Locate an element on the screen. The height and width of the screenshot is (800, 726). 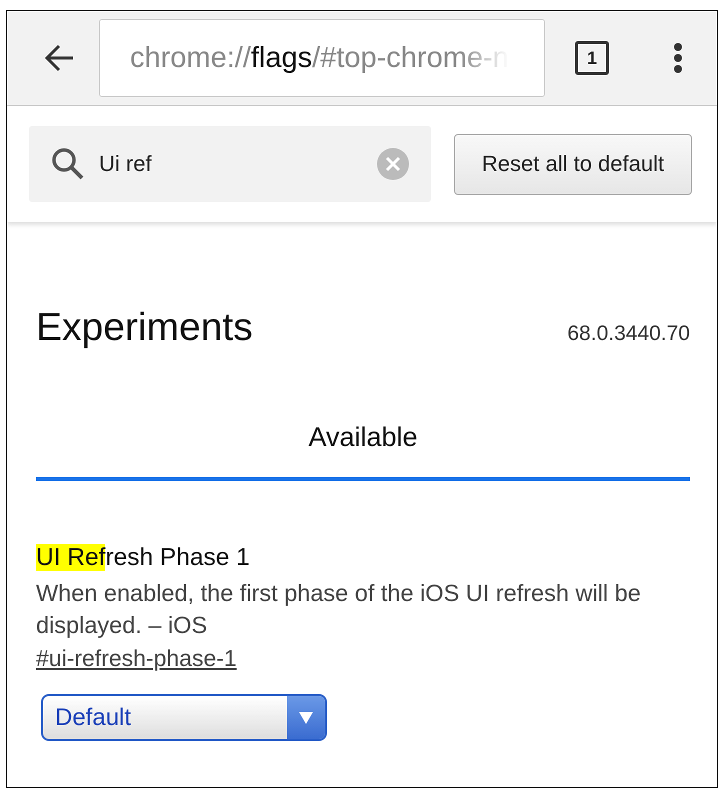
option-dropdown: Default is located at coordinates (184, 717).